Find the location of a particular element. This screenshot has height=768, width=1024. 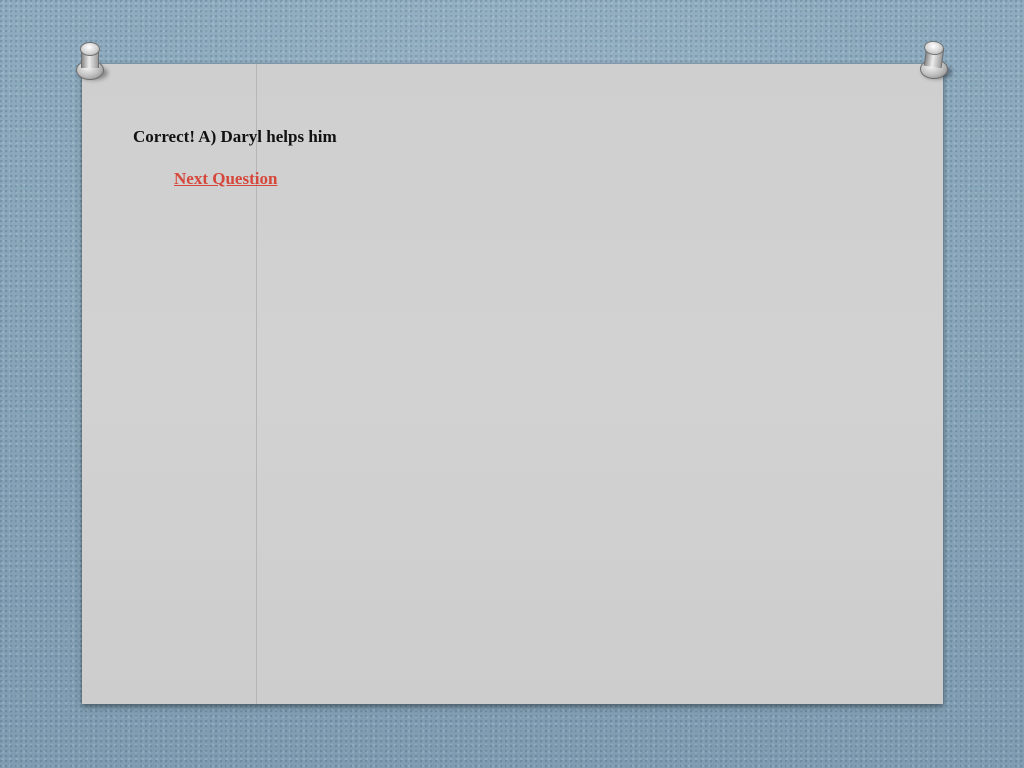

margin-line is located at coordinates (256, 384).